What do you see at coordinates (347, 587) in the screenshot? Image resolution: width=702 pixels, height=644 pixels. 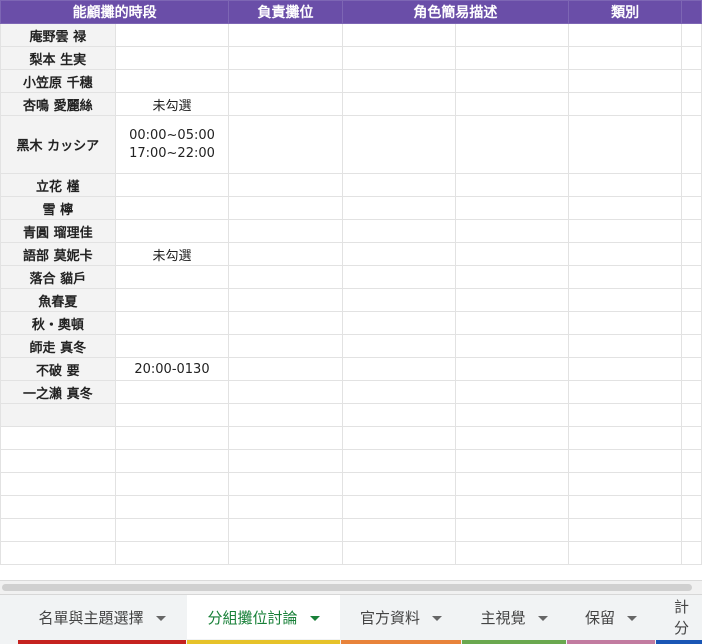 I see `scrollbar-thumb` at bounding box center [347, 587].